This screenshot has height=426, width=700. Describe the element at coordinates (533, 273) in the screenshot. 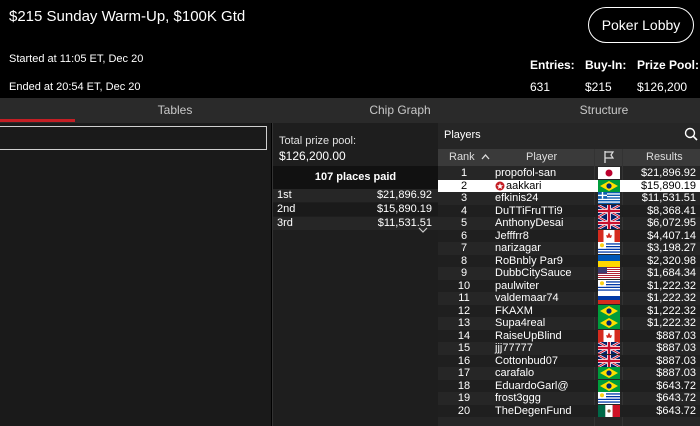

I see `player-name: DubbCitySauce` at that location.